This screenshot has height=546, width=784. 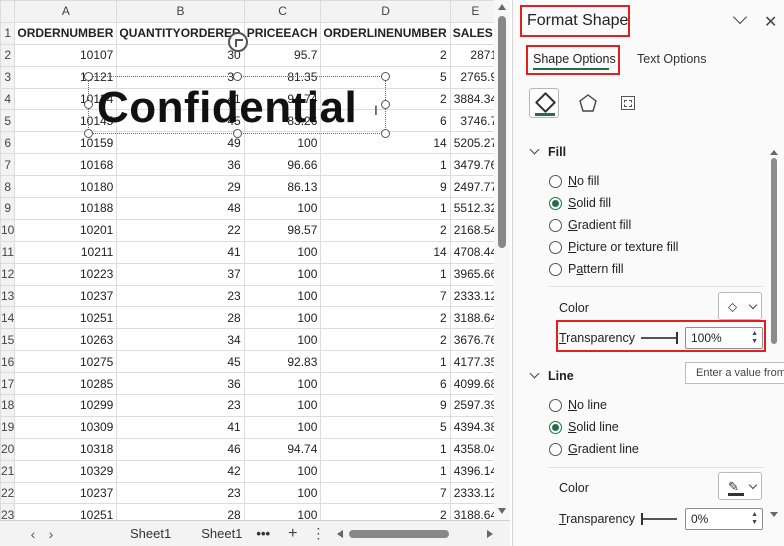 I want to click on row-header: 22, so click(x=8, y=493).